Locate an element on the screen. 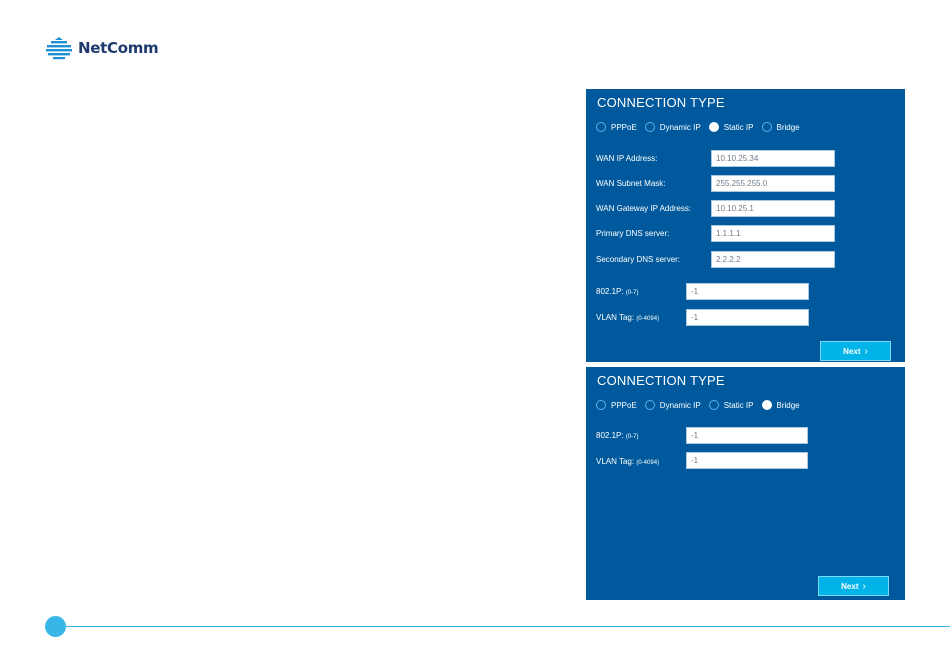  page-marker-dot is located at coordinates (55, 626).